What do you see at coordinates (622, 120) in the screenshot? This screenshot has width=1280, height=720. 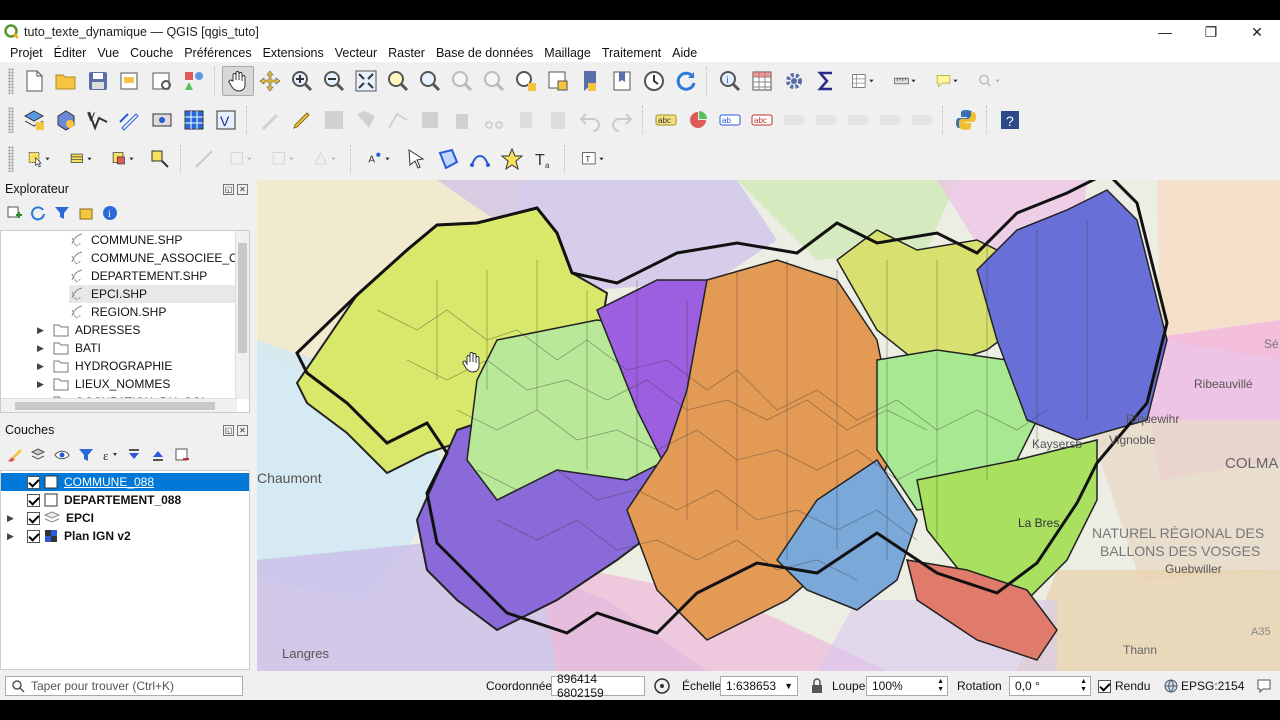 I see `redo-button` at bounding box center [622, 120].